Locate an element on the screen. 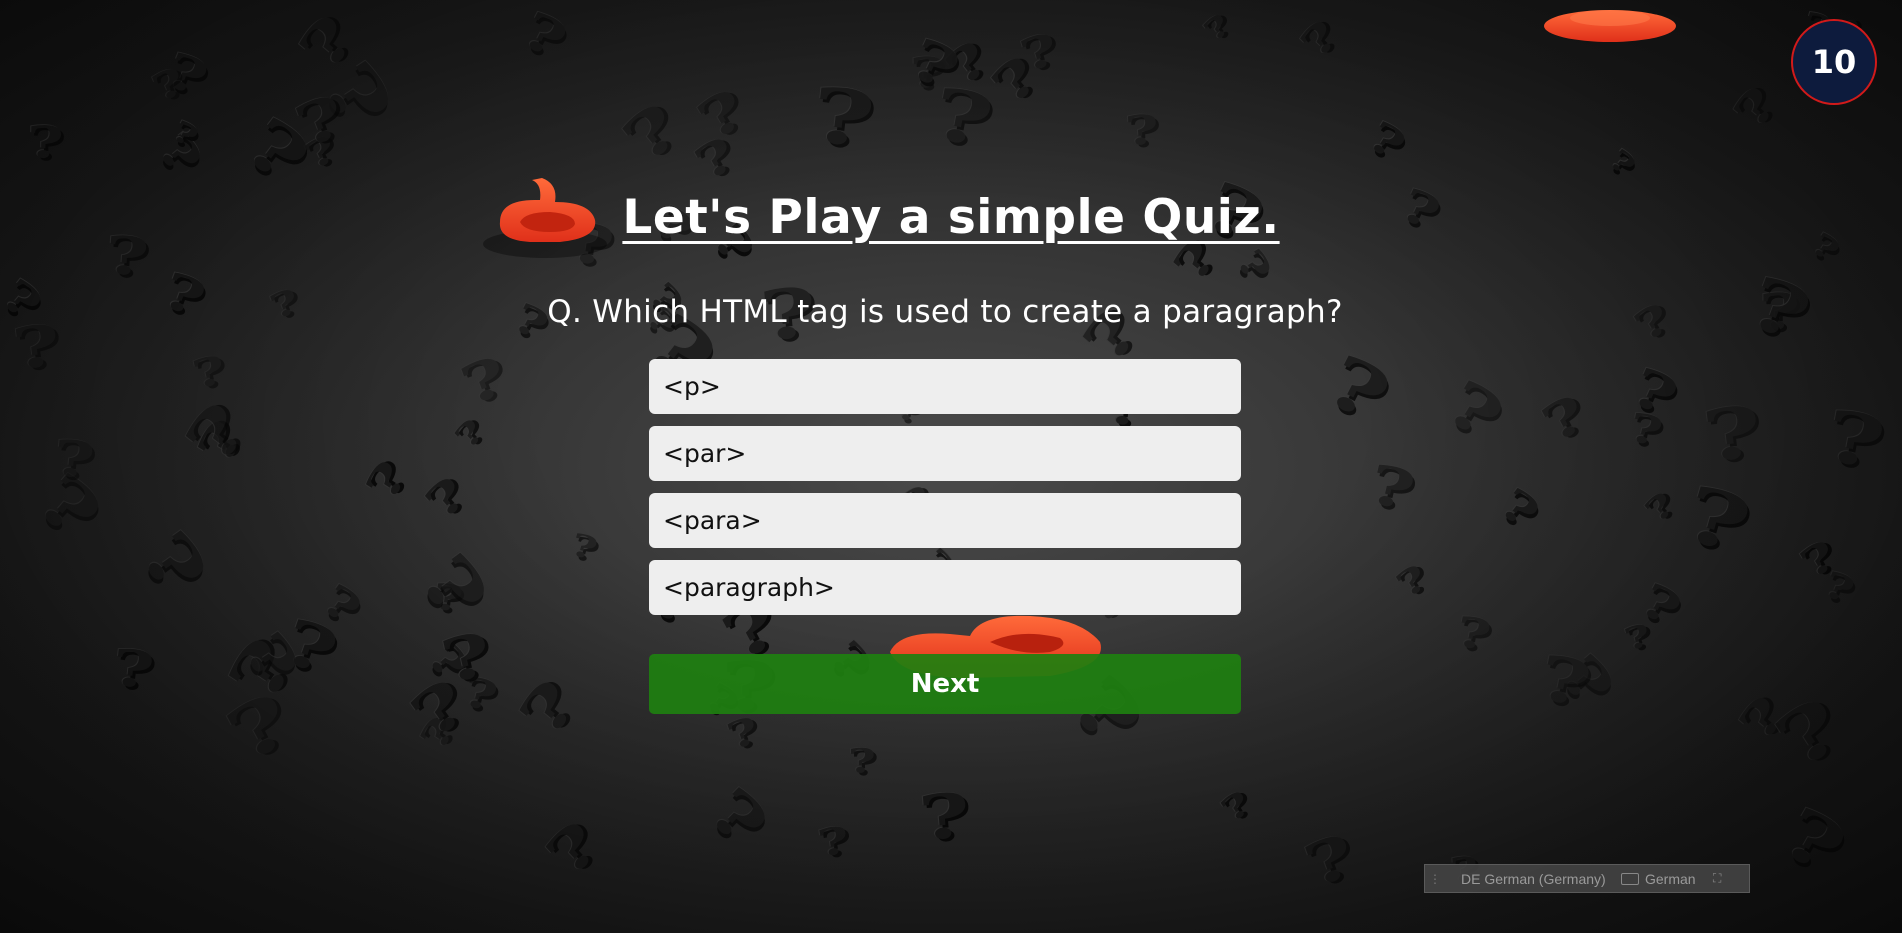  answer-option-2: <par> is located at coordinates (945, 453).